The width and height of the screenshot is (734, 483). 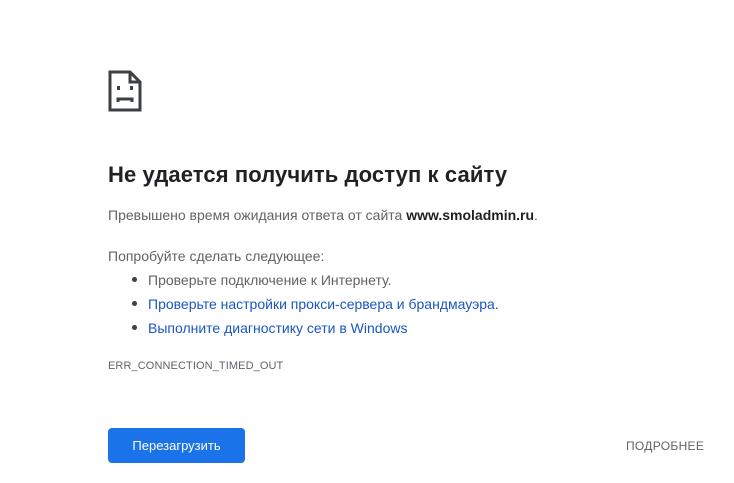 I want to click on suggestion-network-diagnostics: Выполните диагностику сети в Windows, so click(x=303, y=328).